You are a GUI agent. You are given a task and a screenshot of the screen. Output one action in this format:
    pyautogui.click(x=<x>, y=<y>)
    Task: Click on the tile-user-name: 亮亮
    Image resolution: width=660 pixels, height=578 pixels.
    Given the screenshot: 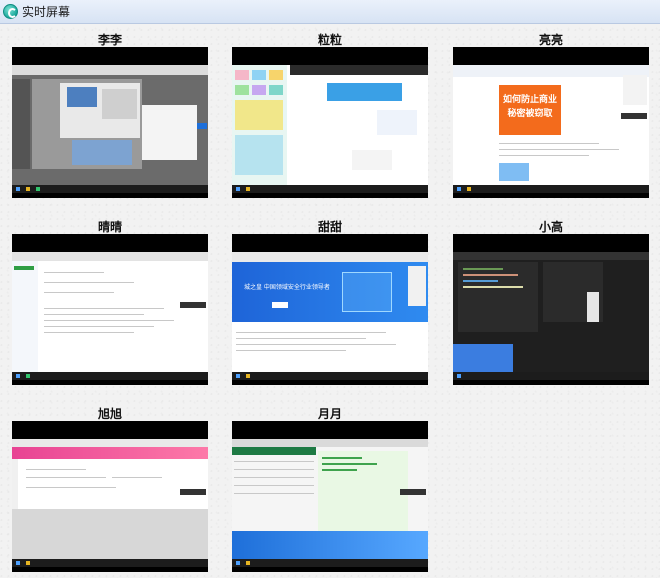 What is the action you would take?
    pyautogui.click(x=550, y=40)
    